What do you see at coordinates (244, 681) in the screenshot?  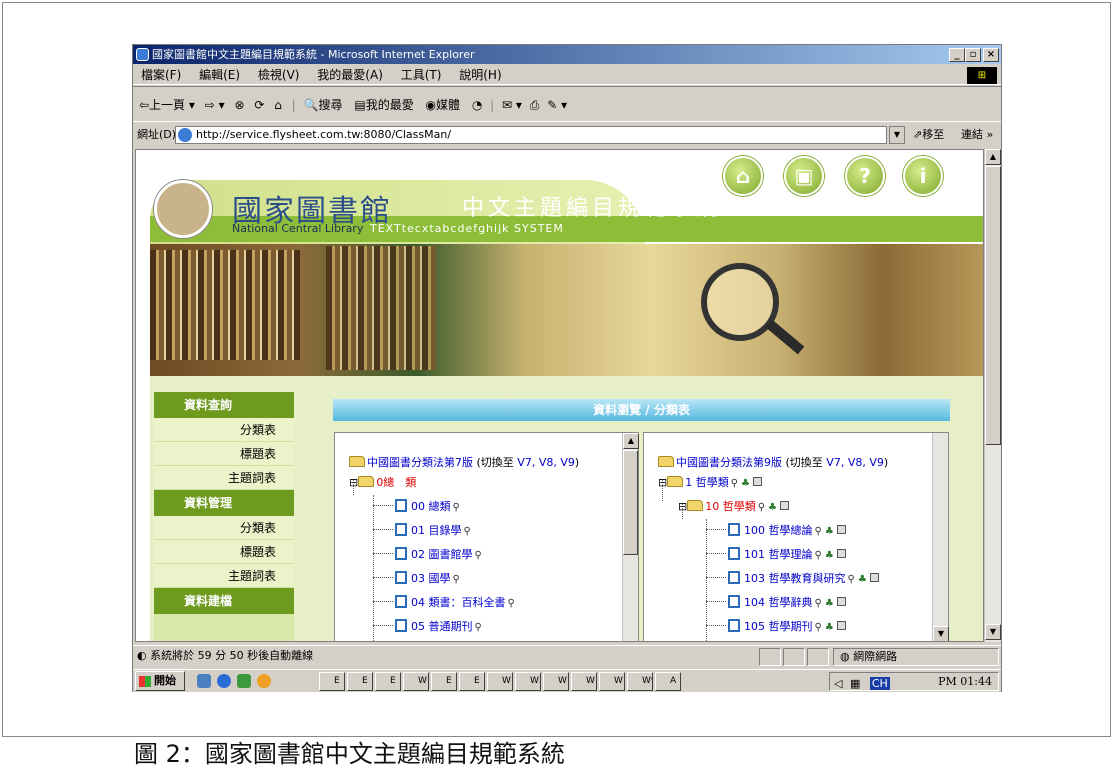 I see `outlook-quicklaunch-icon` at bounding box center [244, 681].